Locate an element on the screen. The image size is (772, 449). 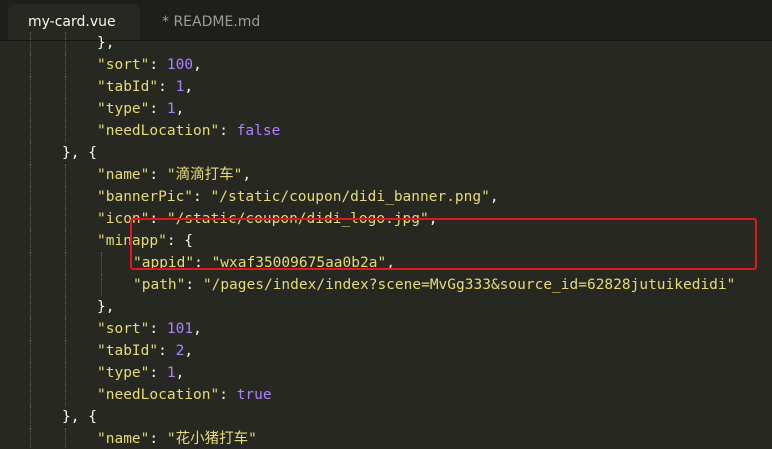
code-line: "tabId": 2, is located at coordinates (145, 351).